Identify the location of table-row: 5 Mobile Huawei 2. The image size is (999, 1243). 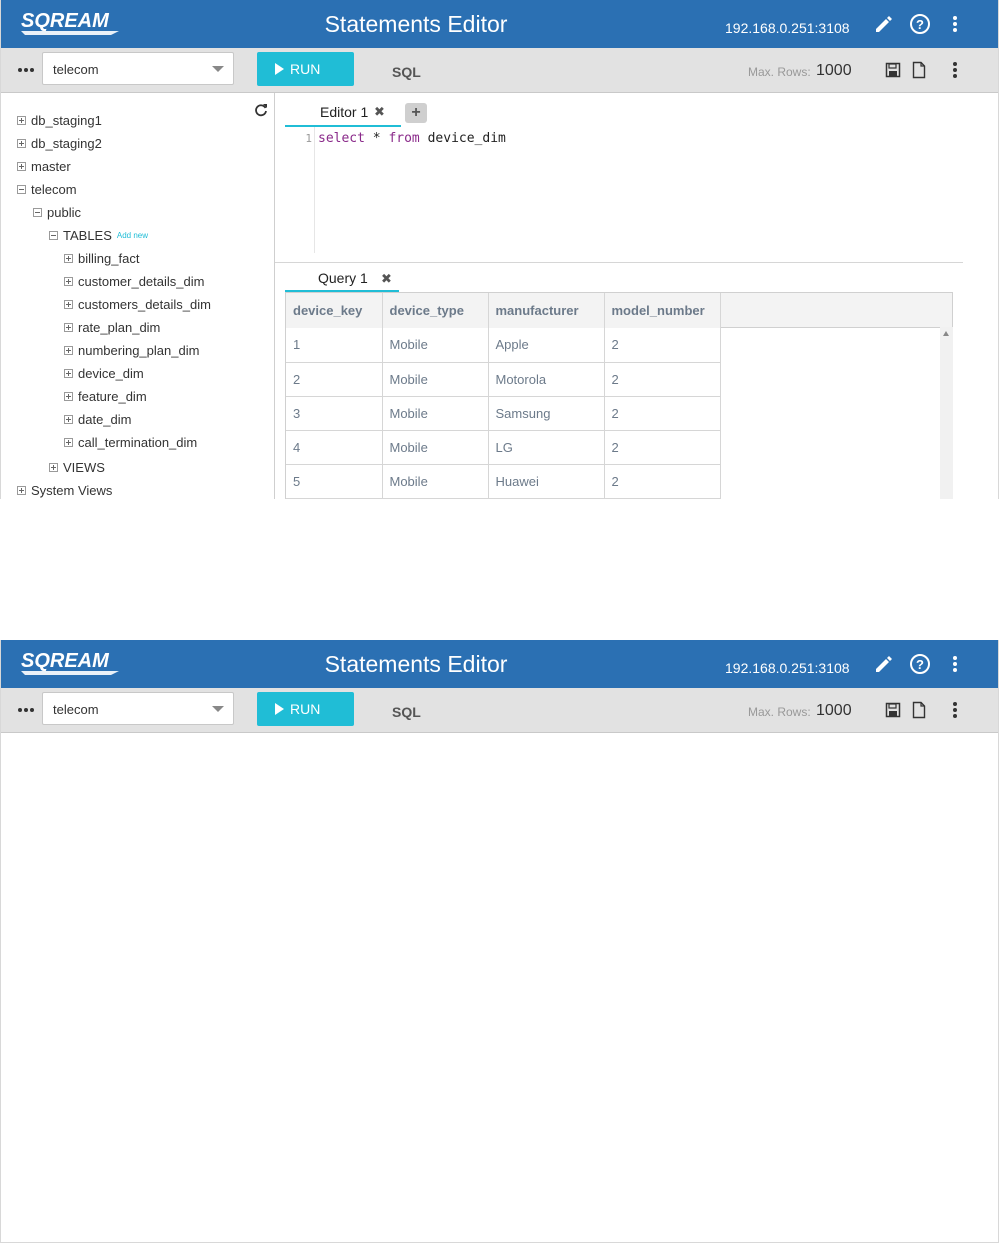
(503, 481).